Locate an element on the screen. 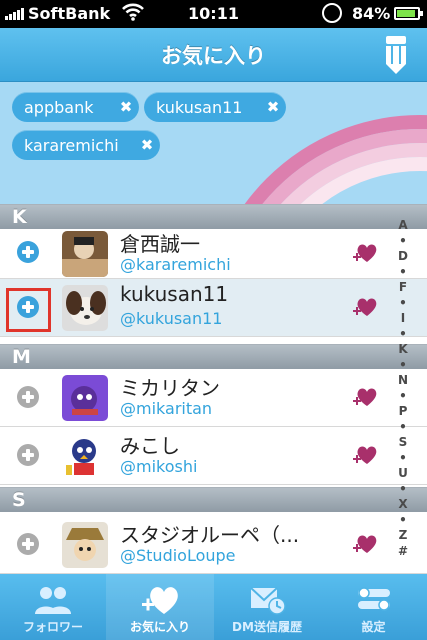 The image size is (427, 640). tag-chip: appbank ✖ is located at coordinates (75, 107).